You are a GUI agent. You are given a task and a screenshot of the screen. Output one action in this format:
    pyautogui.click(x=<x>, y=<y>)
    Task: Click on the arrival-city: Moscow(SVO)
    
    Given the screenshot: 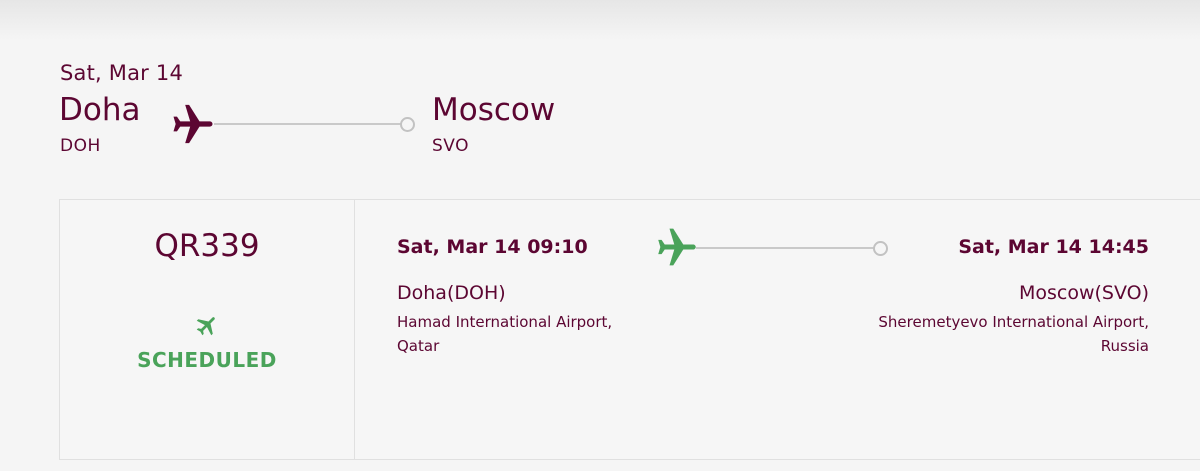 What is the action you would take?
    pyautogui.click(x=1083, y=293)
    